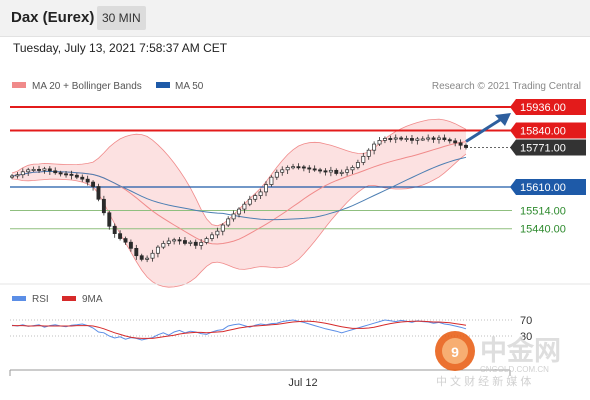 The height and width of the screenshot is (400, 590). Describe the element at coordinates (520, 350) in the screenshot. I see `watermark-brand: 中金网` at that location.